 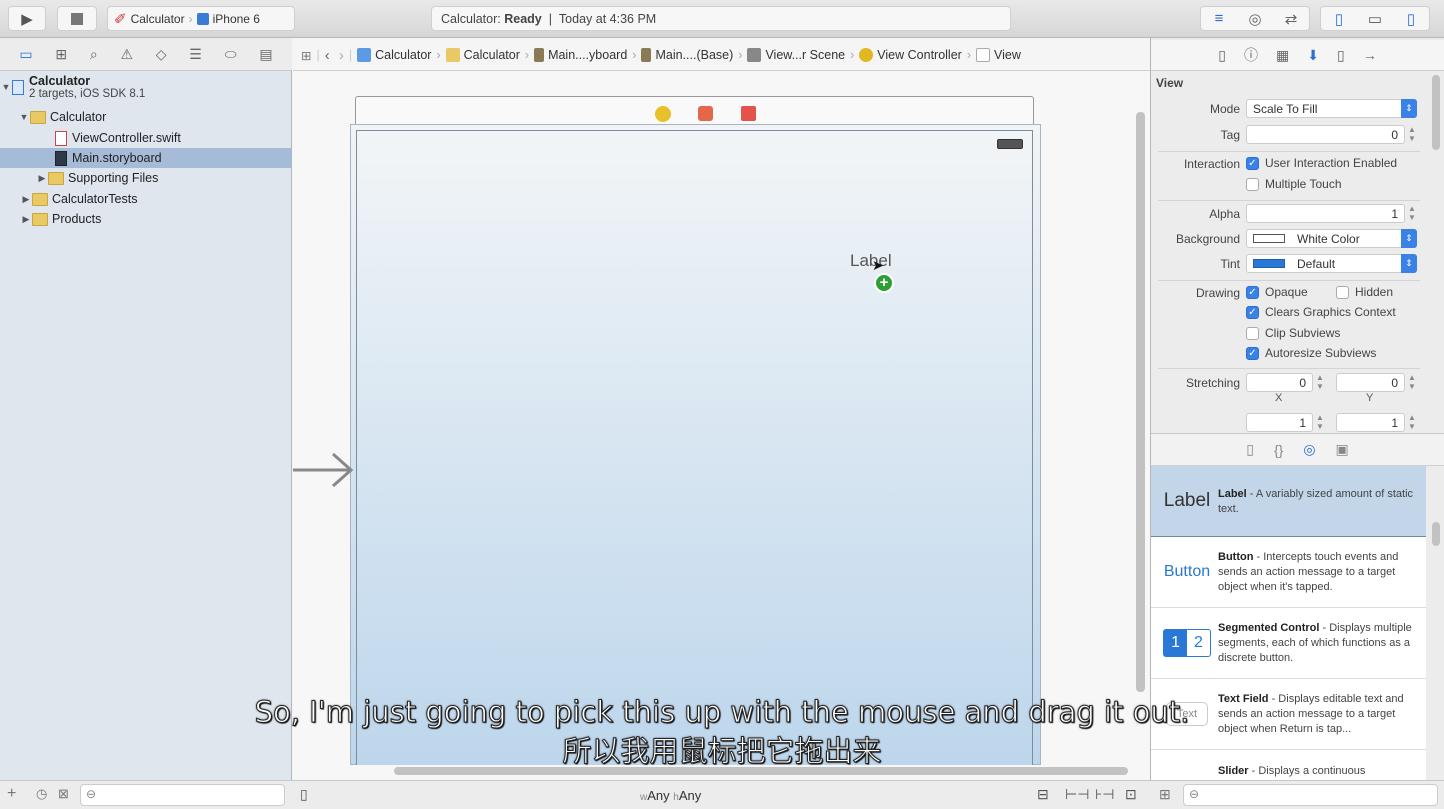 What do you see at coordinates (1436, 534) in the screenshot?
I see `library-scrollbar` at bounding box center [1436, 534].